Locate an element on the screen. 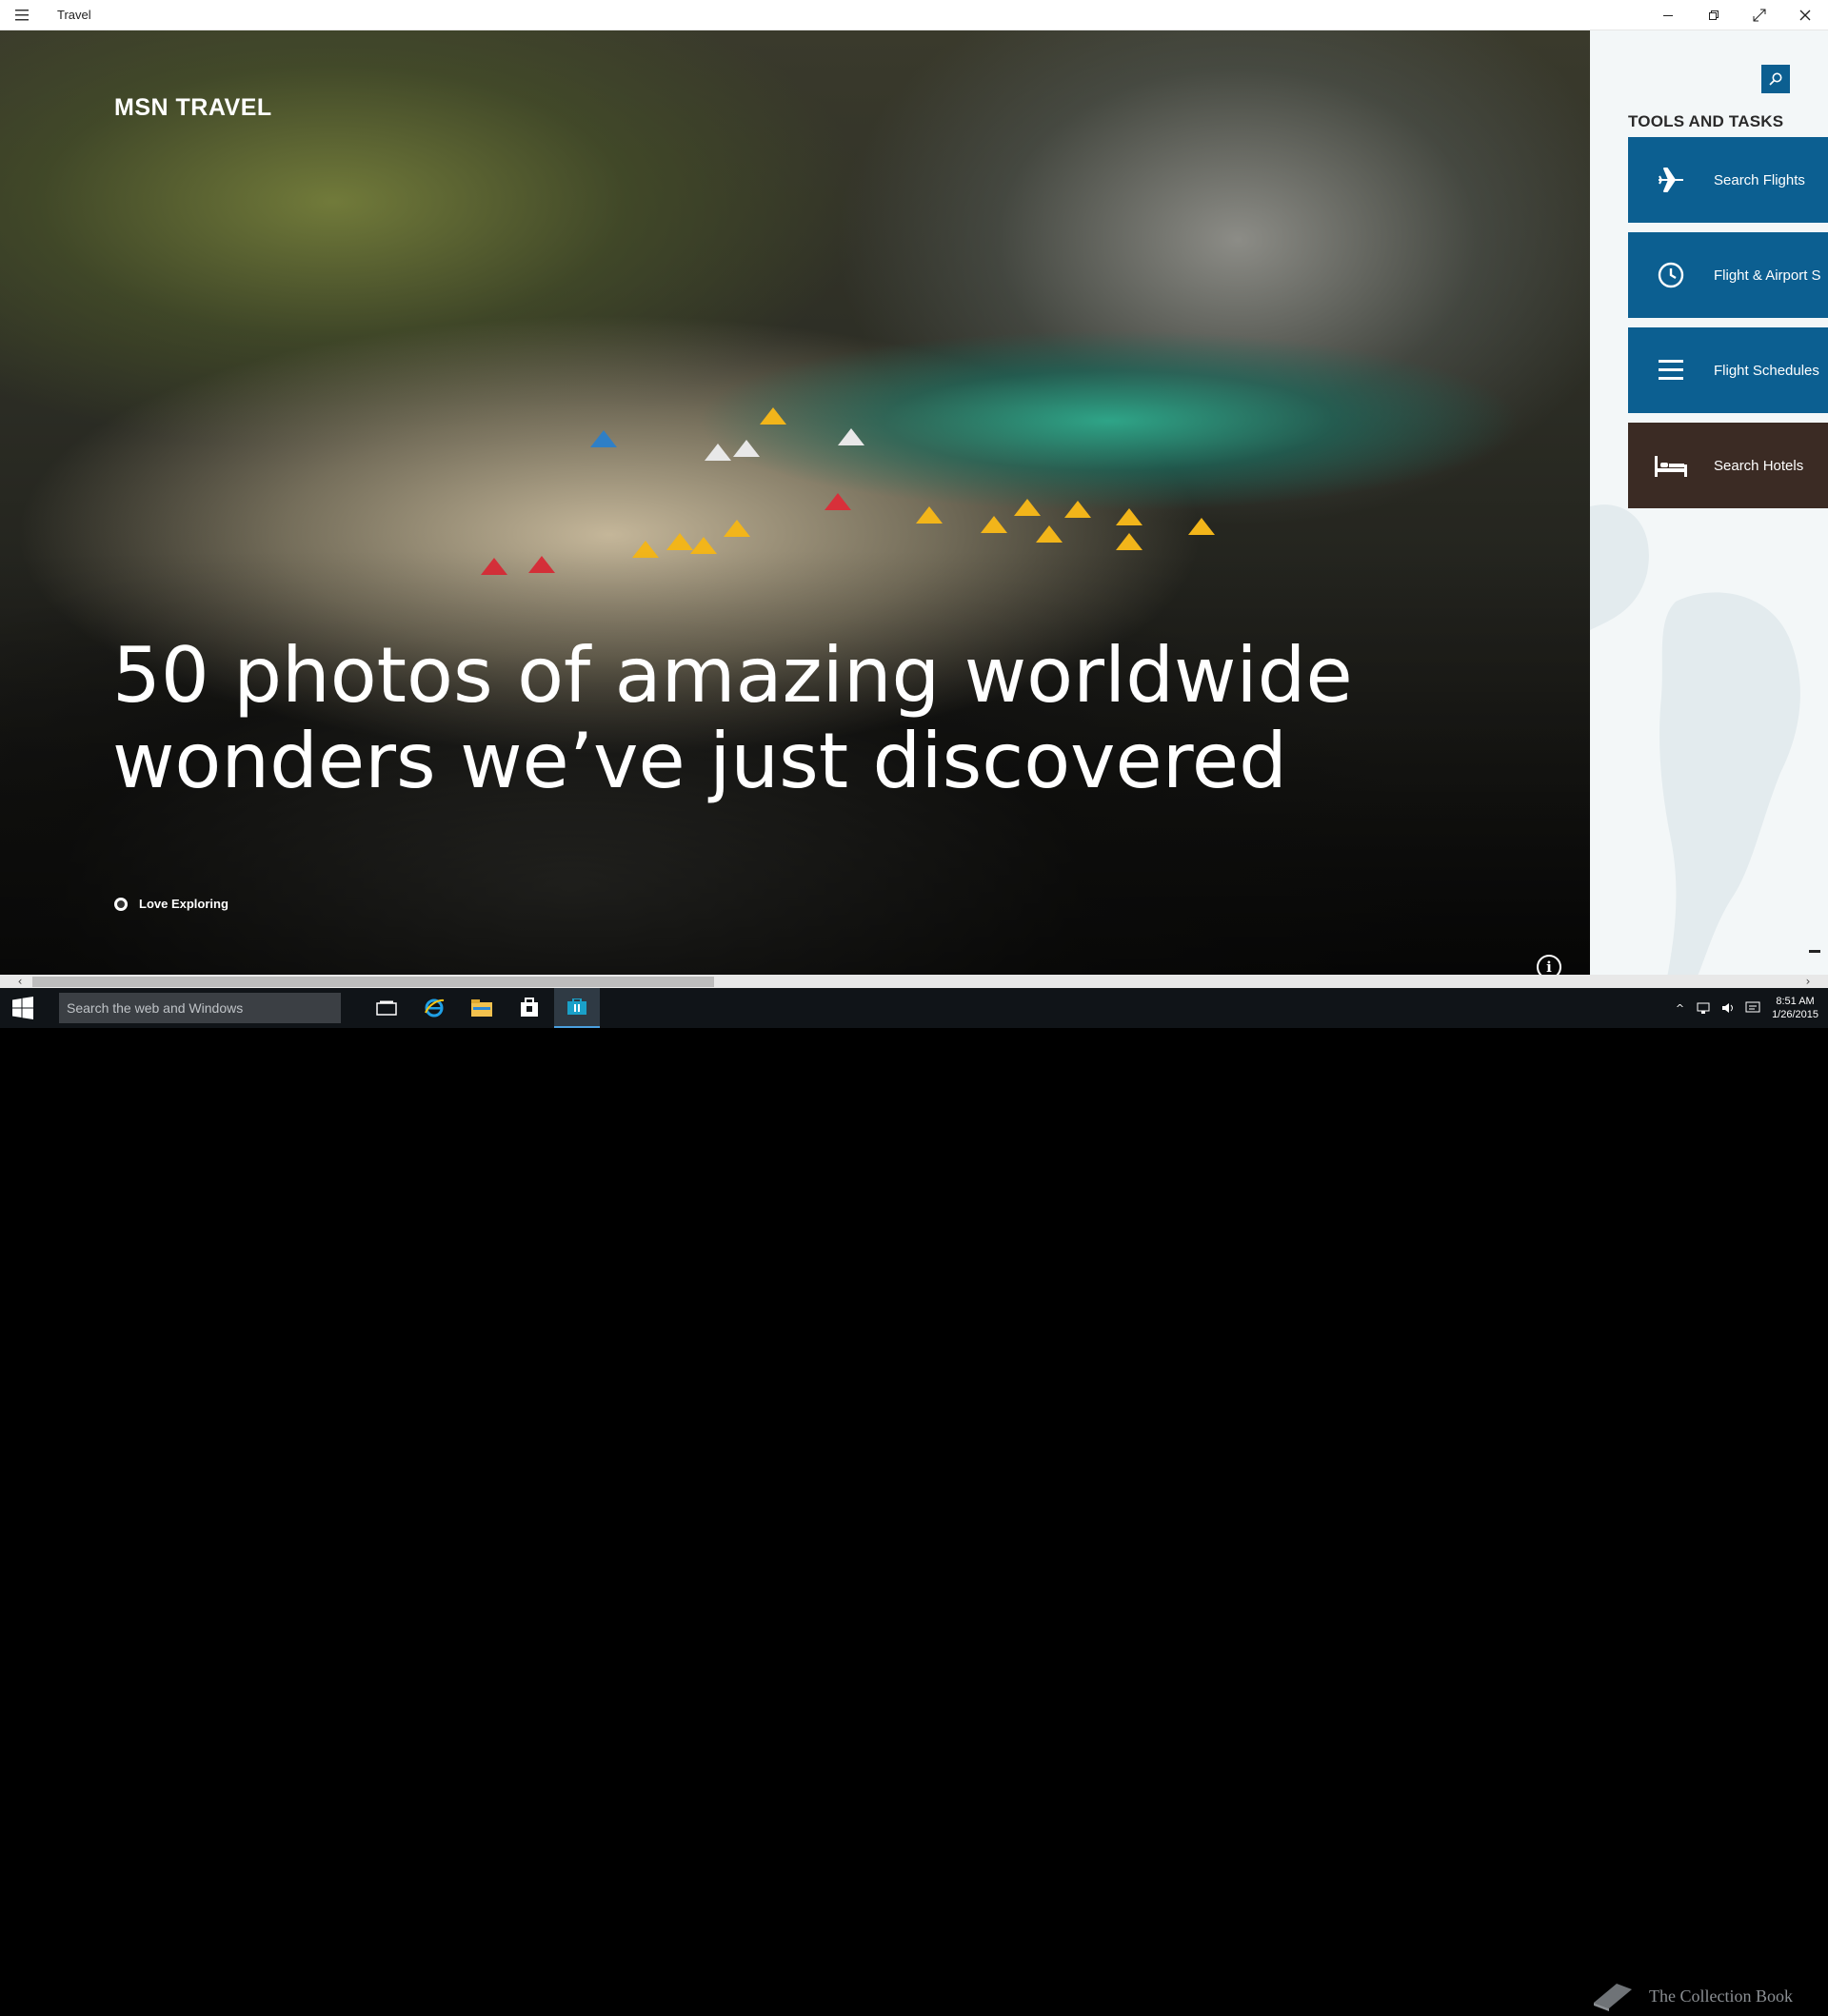  book-icon is located at coordinates (1613, 1997).